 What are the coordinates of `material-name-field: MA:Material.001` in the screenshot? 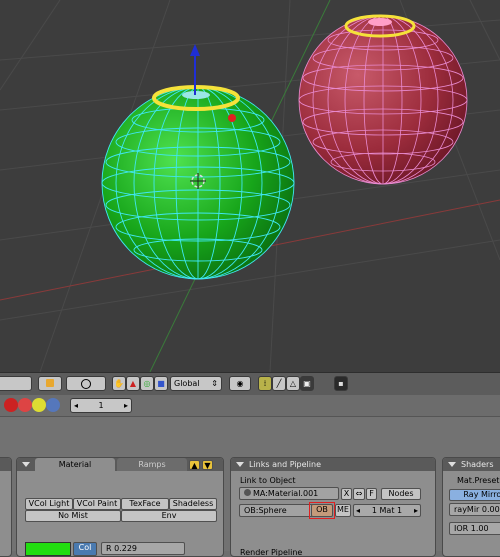 It's located at (289, 493).